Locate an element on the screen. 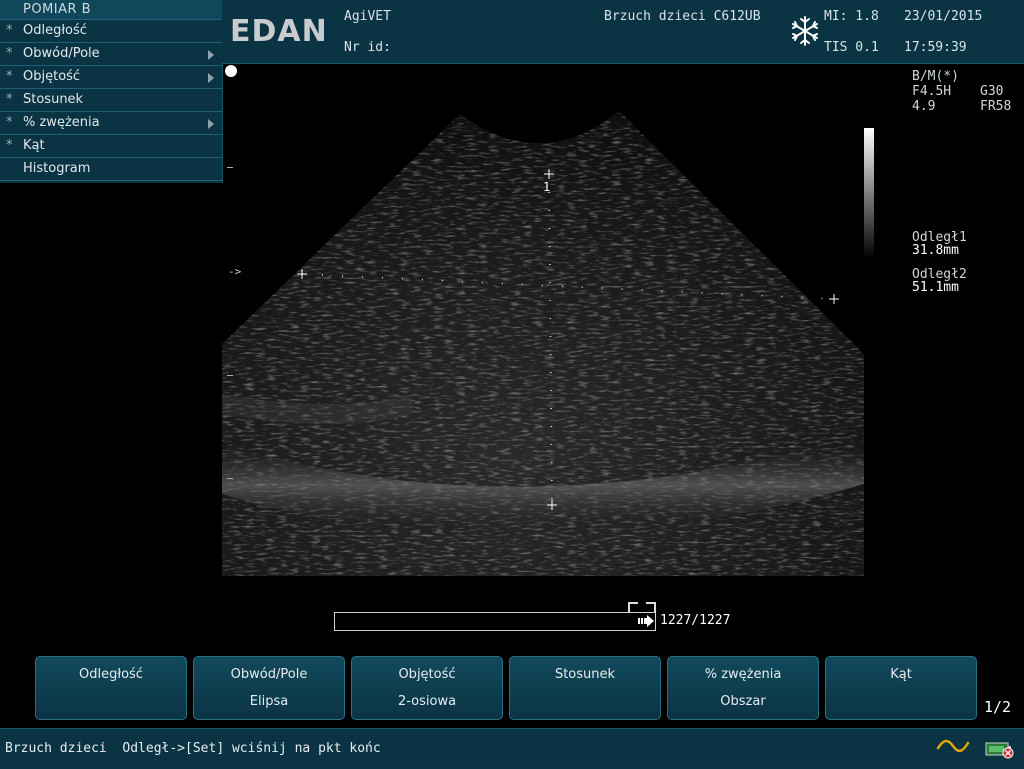 Image resolution: width=1024 pixels, height=769 pixels. battery-plug-icon is located at coordinates (999, 750).